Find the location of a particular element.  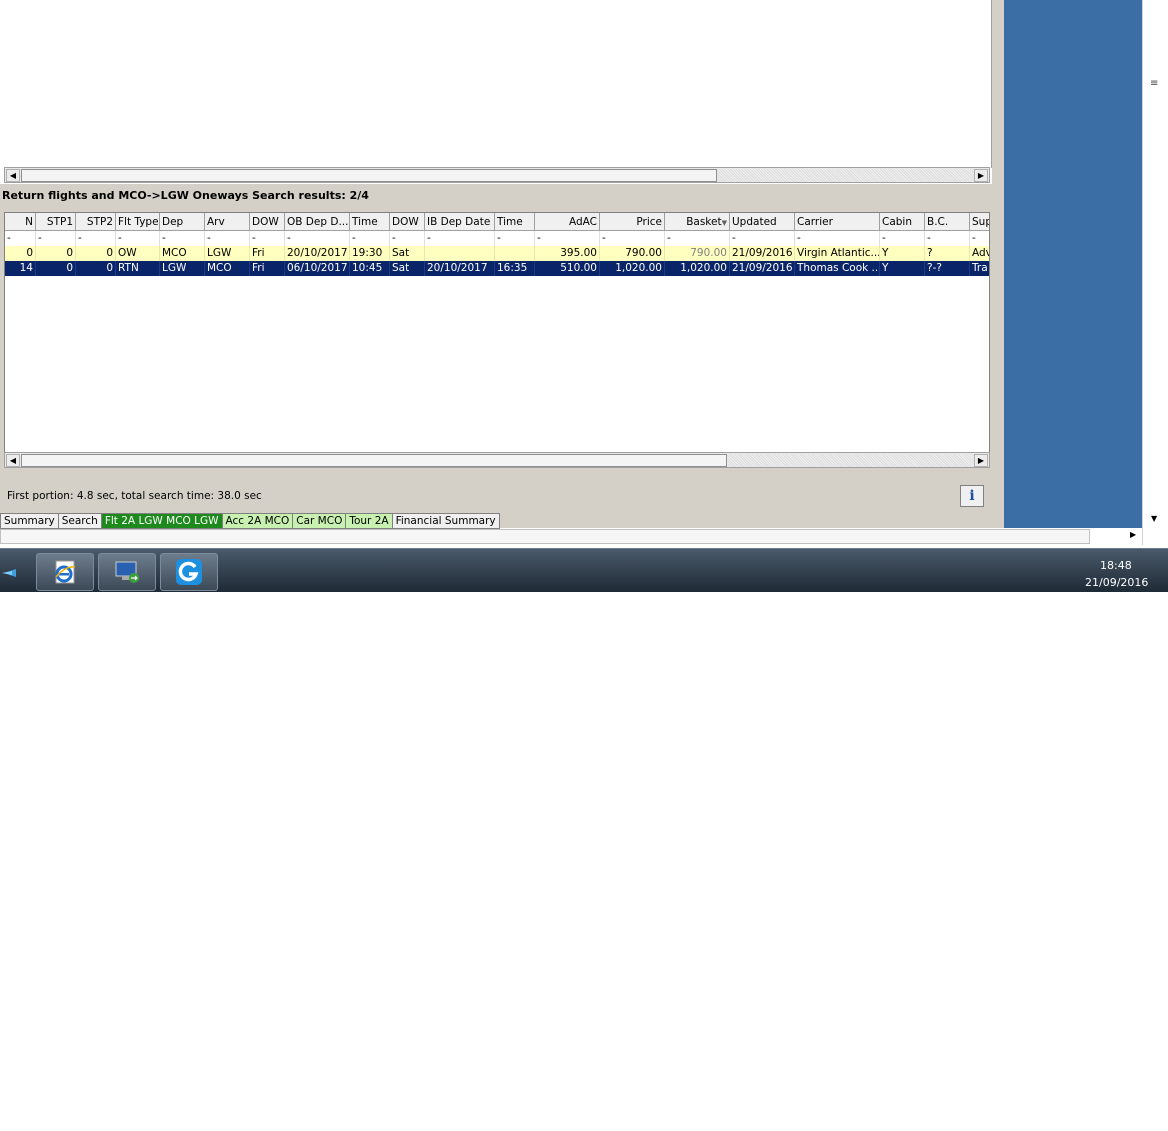

column-header: B.C. is located at coordinates (947, 222).